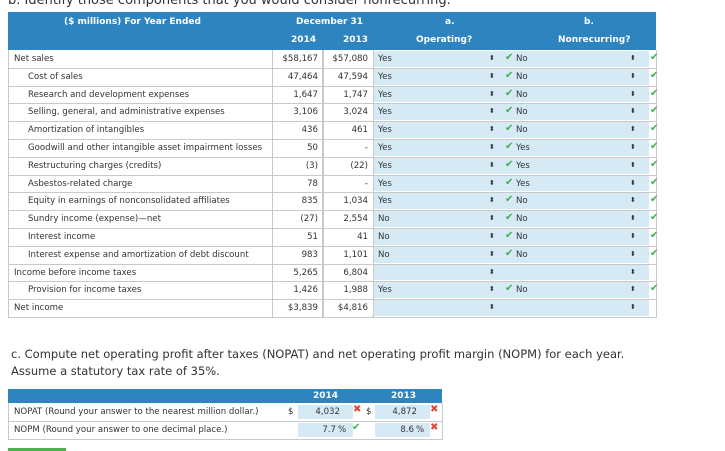  Describe the element at coordinates (355, 201) in the screenshot. I see `value-2013: 1,034` at that location.